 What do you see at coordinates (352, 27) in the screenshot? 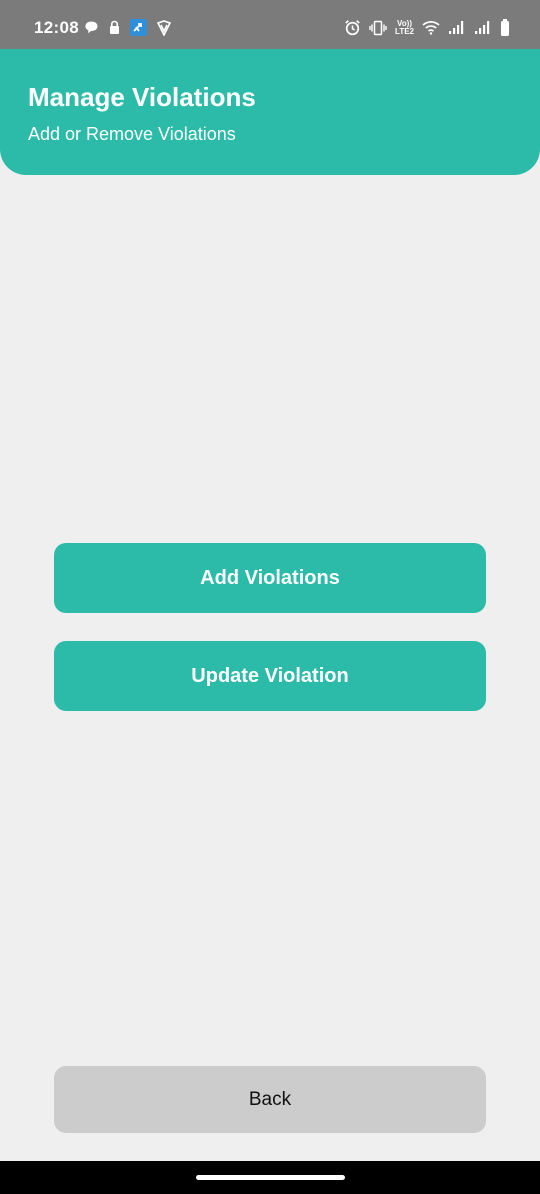
I see `alarm-icon` at bounding box center [352, 27].